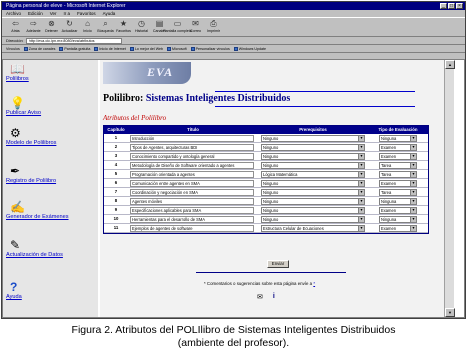  Describe the element at coordinates (146, 48) in the screenshot. I see `link-item: Lo mejor del Web` at that location.